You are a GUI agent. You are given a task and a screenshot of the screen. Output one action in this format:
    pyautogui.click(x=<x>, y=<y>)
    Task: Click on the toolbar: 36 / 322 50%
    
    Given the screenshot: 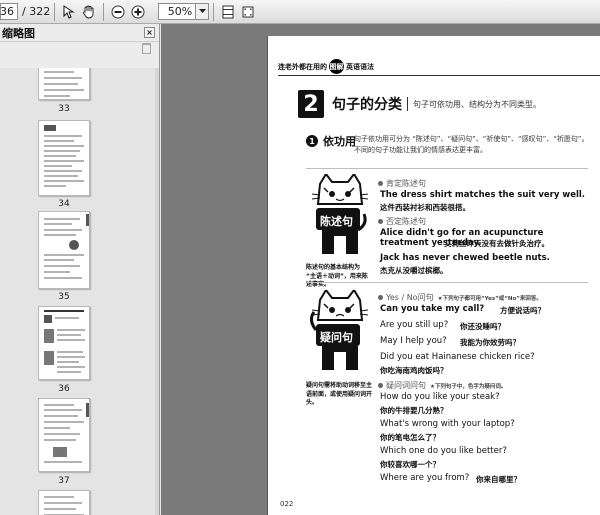 What is the action you would take?
    pyautogui.click(x=300, y=12)
    